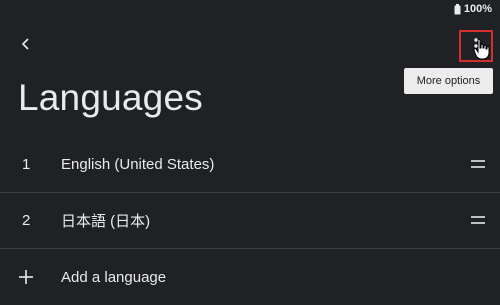 This screenshot has width=500, height=305. Describe the element at coordinates (481, 49) in the screenshot. I see `hand-pointer-icon` at that location.